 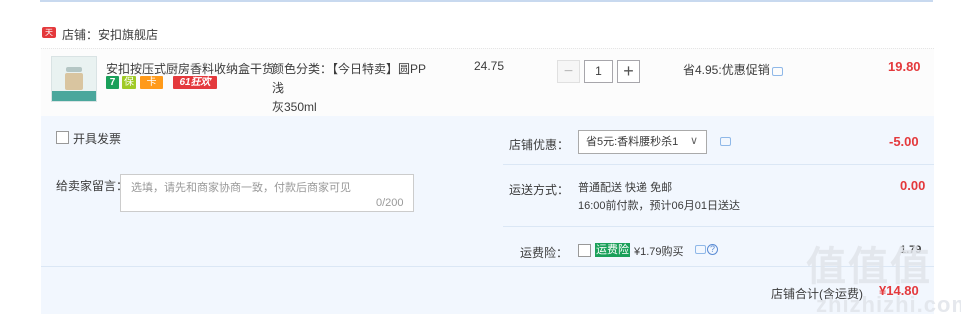 I want to click on promo-61-badge: 61狂欢, so click(x=195, y=82).